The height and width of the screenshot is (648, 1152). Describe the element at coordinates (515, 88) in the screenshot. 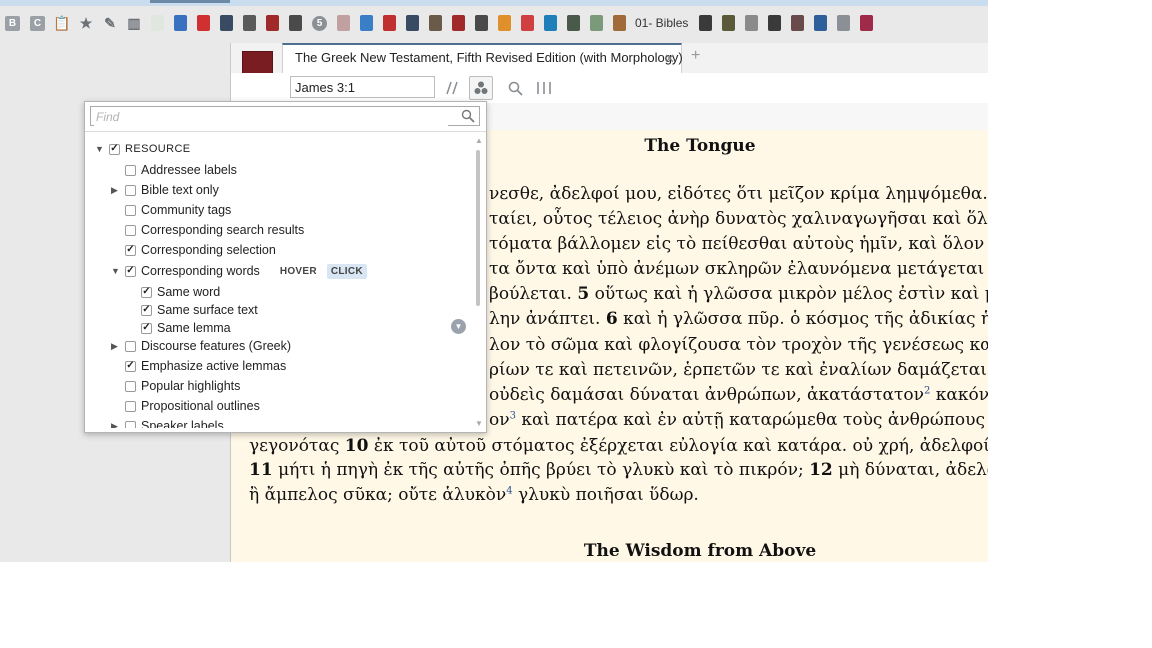

I see `search-icon` at that location.